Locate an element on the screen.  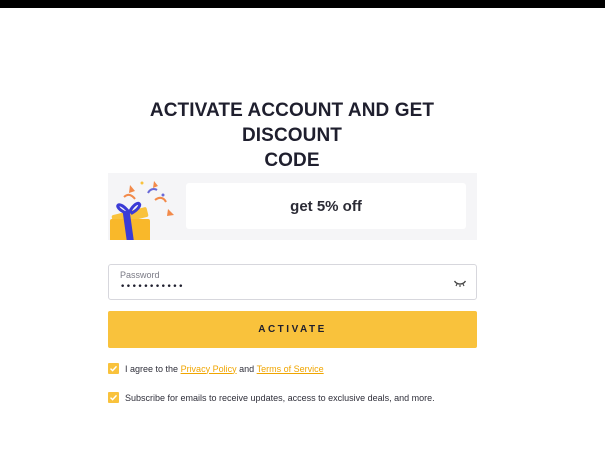
gift-icon is located at coordinates (146, 206).